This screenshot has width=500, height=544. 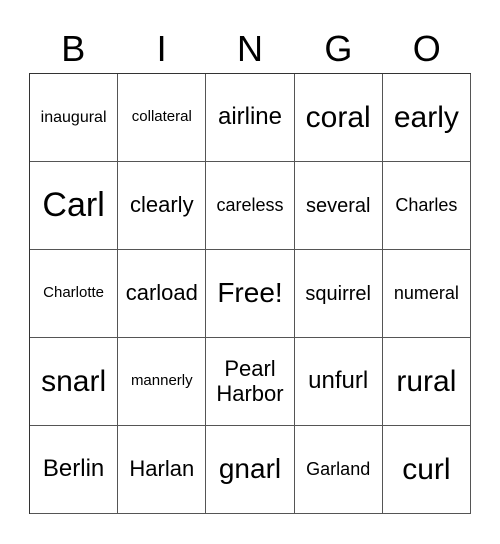 I want to click on cell-word: curl, so click(x=426, y=469).